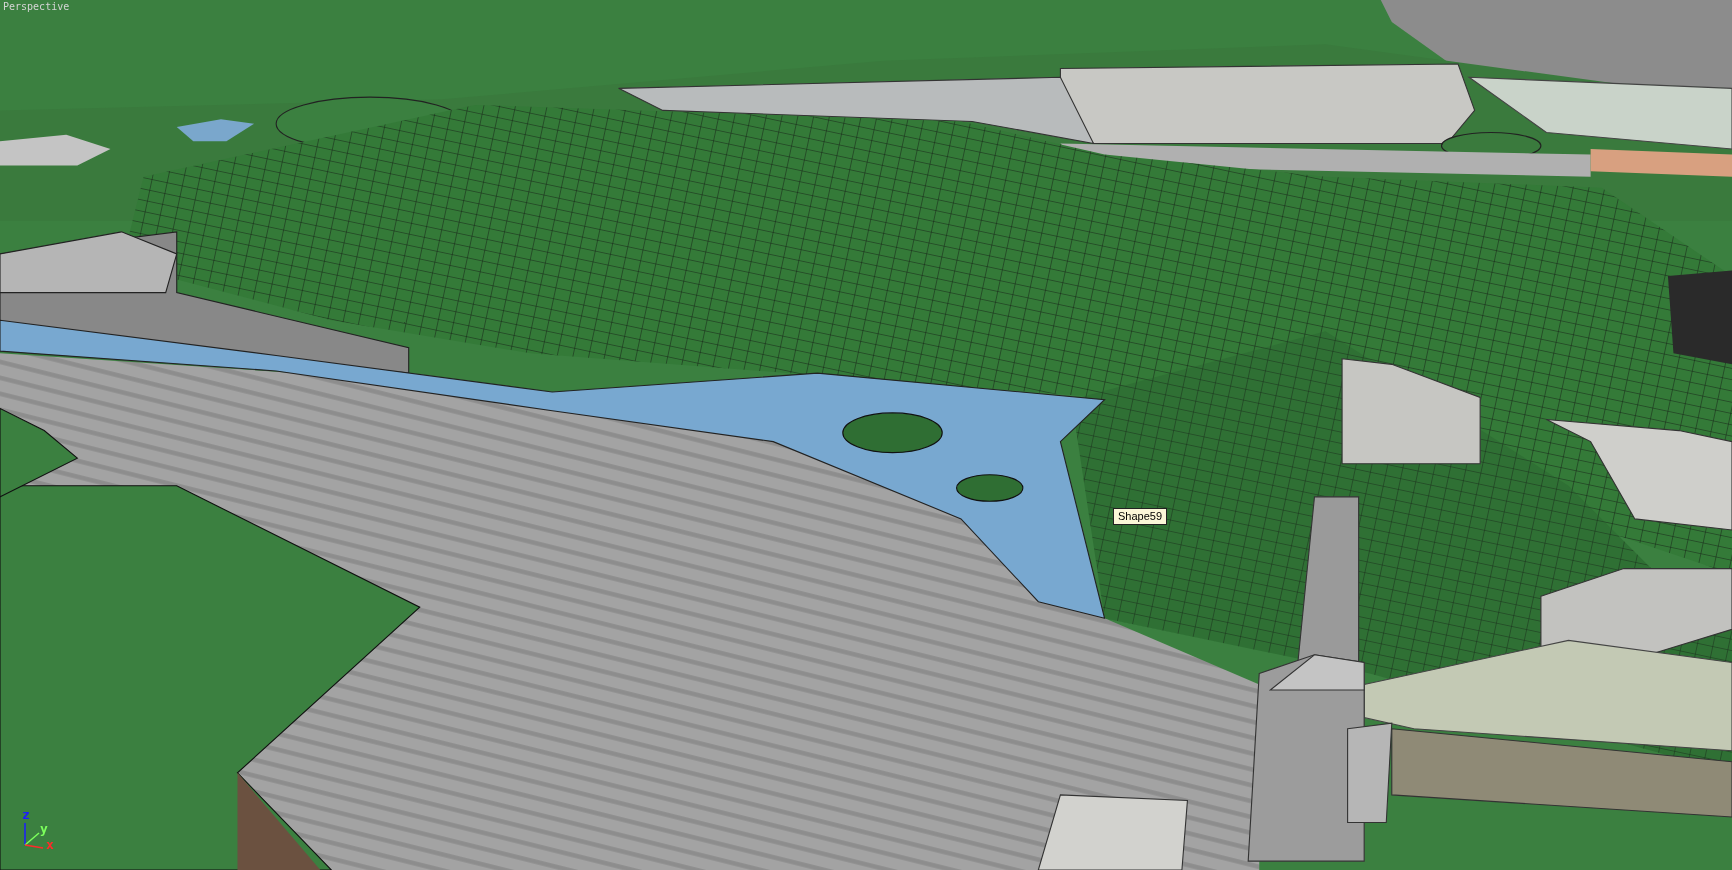  What do you see at coordinates (26, 814) in the screenshot?
I see `axis-label: z` at bounding box center [26, 814].